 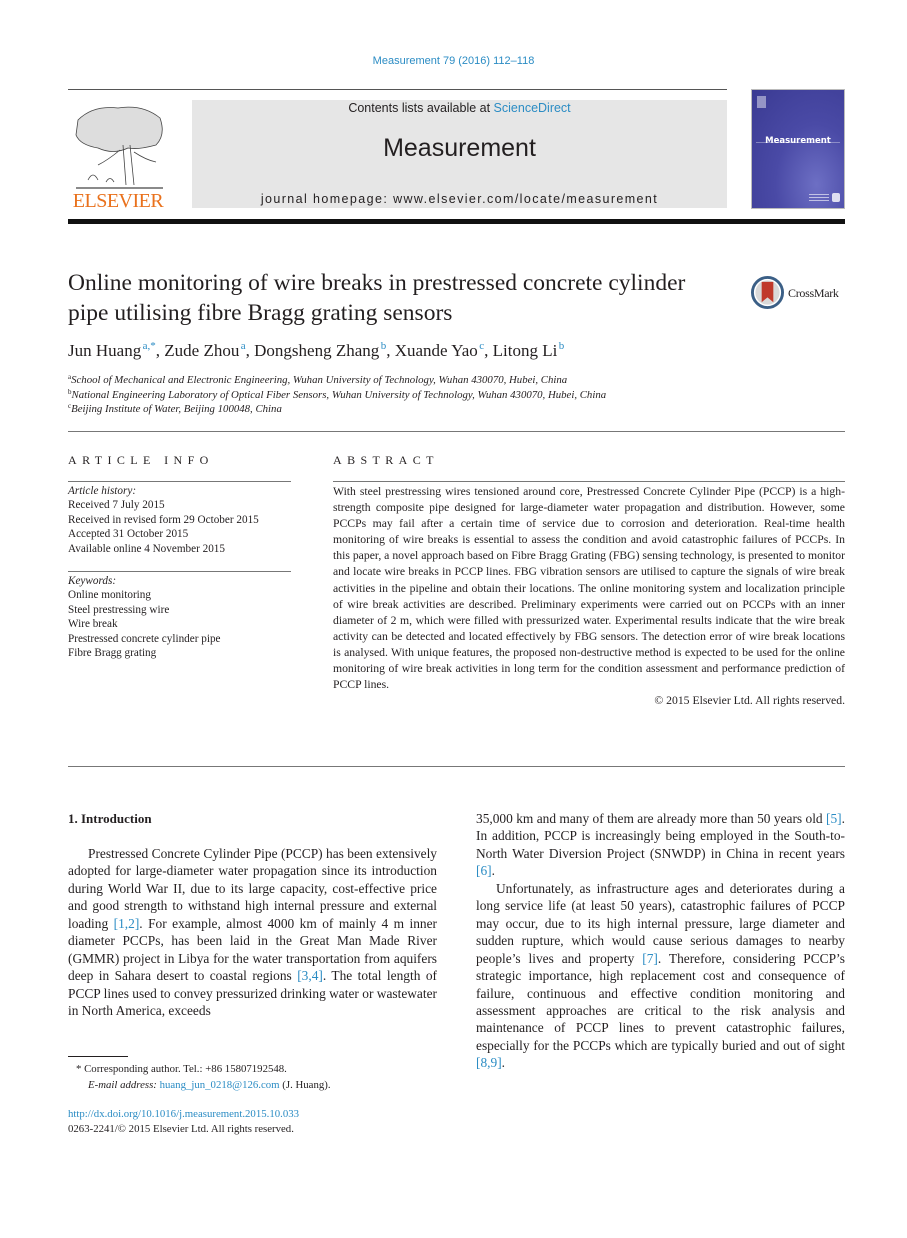 I want to click on keywords-label: Keywords:, so click(x=92, y=581).